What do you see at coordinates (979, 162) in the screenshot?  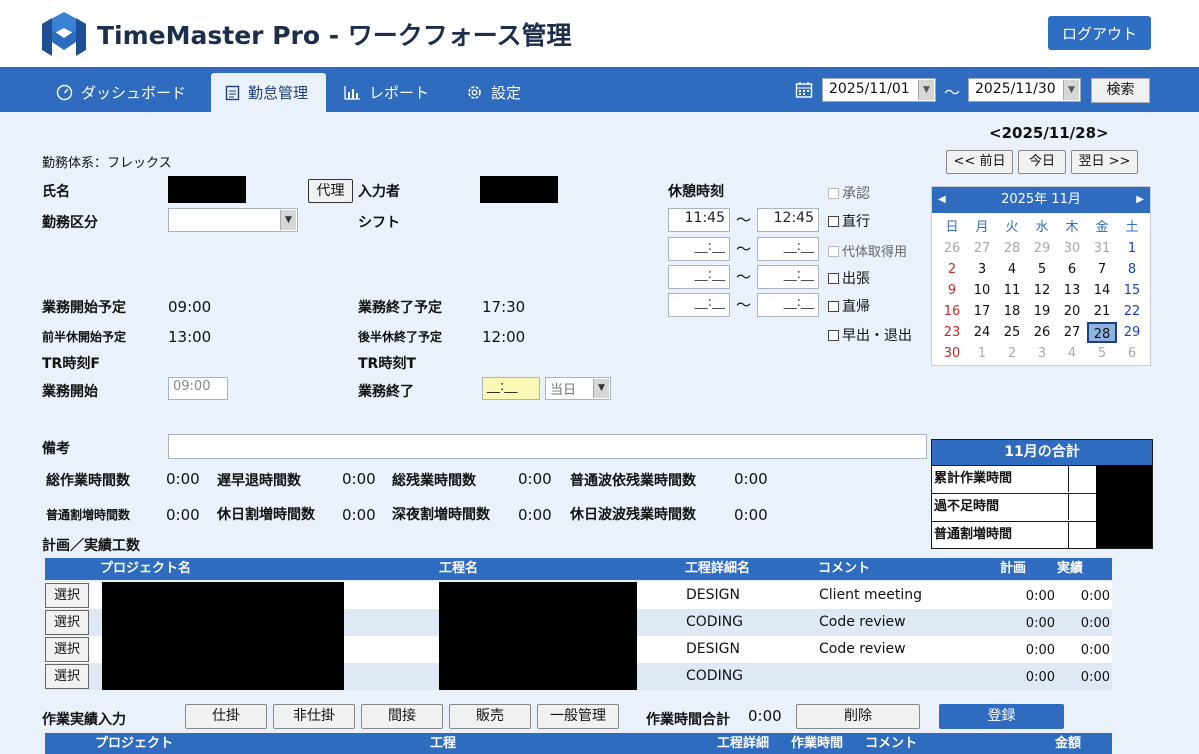 I see `prev-day-button: << 前日` at bounding box center [979, 162].